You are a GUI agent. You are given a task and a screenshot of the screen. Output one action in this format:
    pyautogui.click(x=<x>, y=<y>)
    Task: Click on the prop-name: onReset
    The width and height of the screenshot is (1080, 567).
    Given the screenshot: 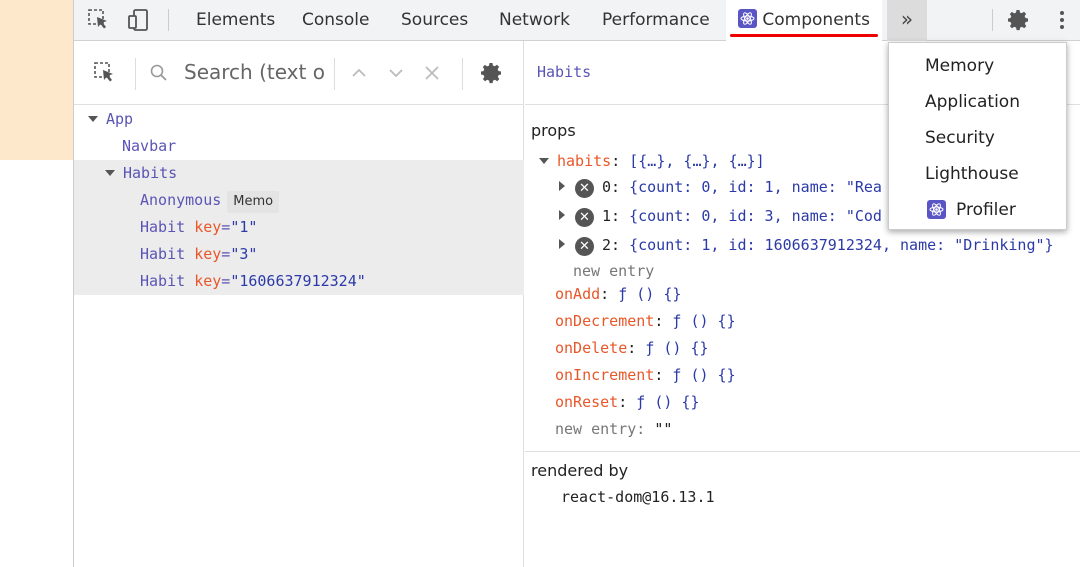 What is the action you would take?
    pyautogui.click(x=587, y=402)
    